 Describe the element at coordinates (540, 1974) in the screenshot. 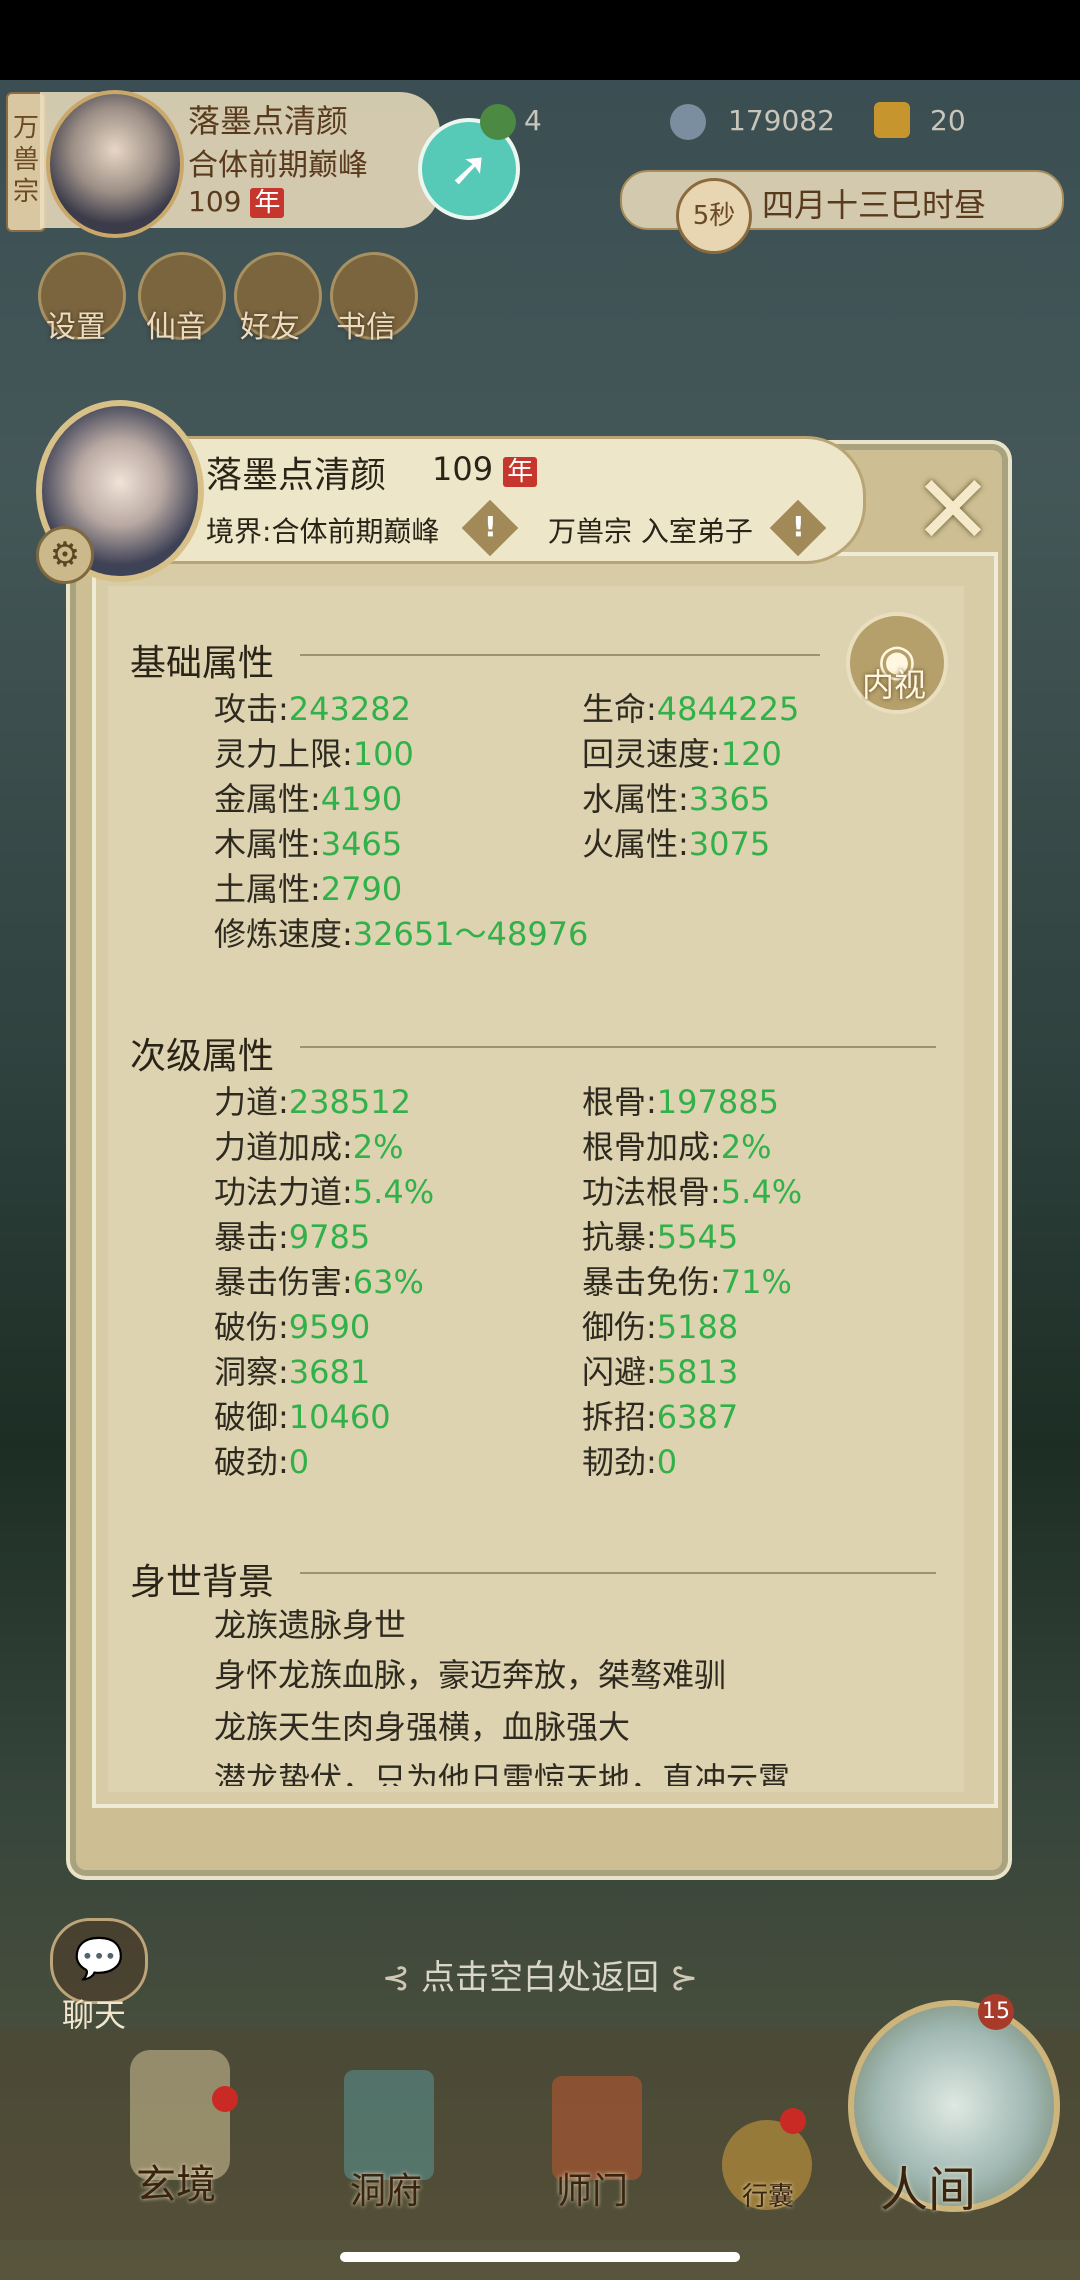

I see `return-hint: ⊰ 点击空白处返回 ⊱` at that location.